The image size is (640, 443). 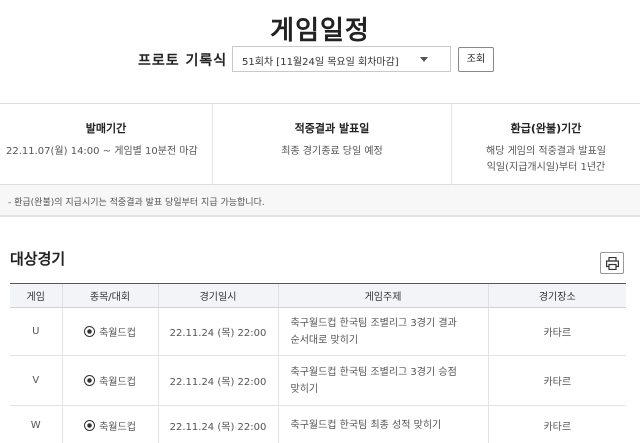 I want to click on game-cell: V, so click(x=36, y=380).